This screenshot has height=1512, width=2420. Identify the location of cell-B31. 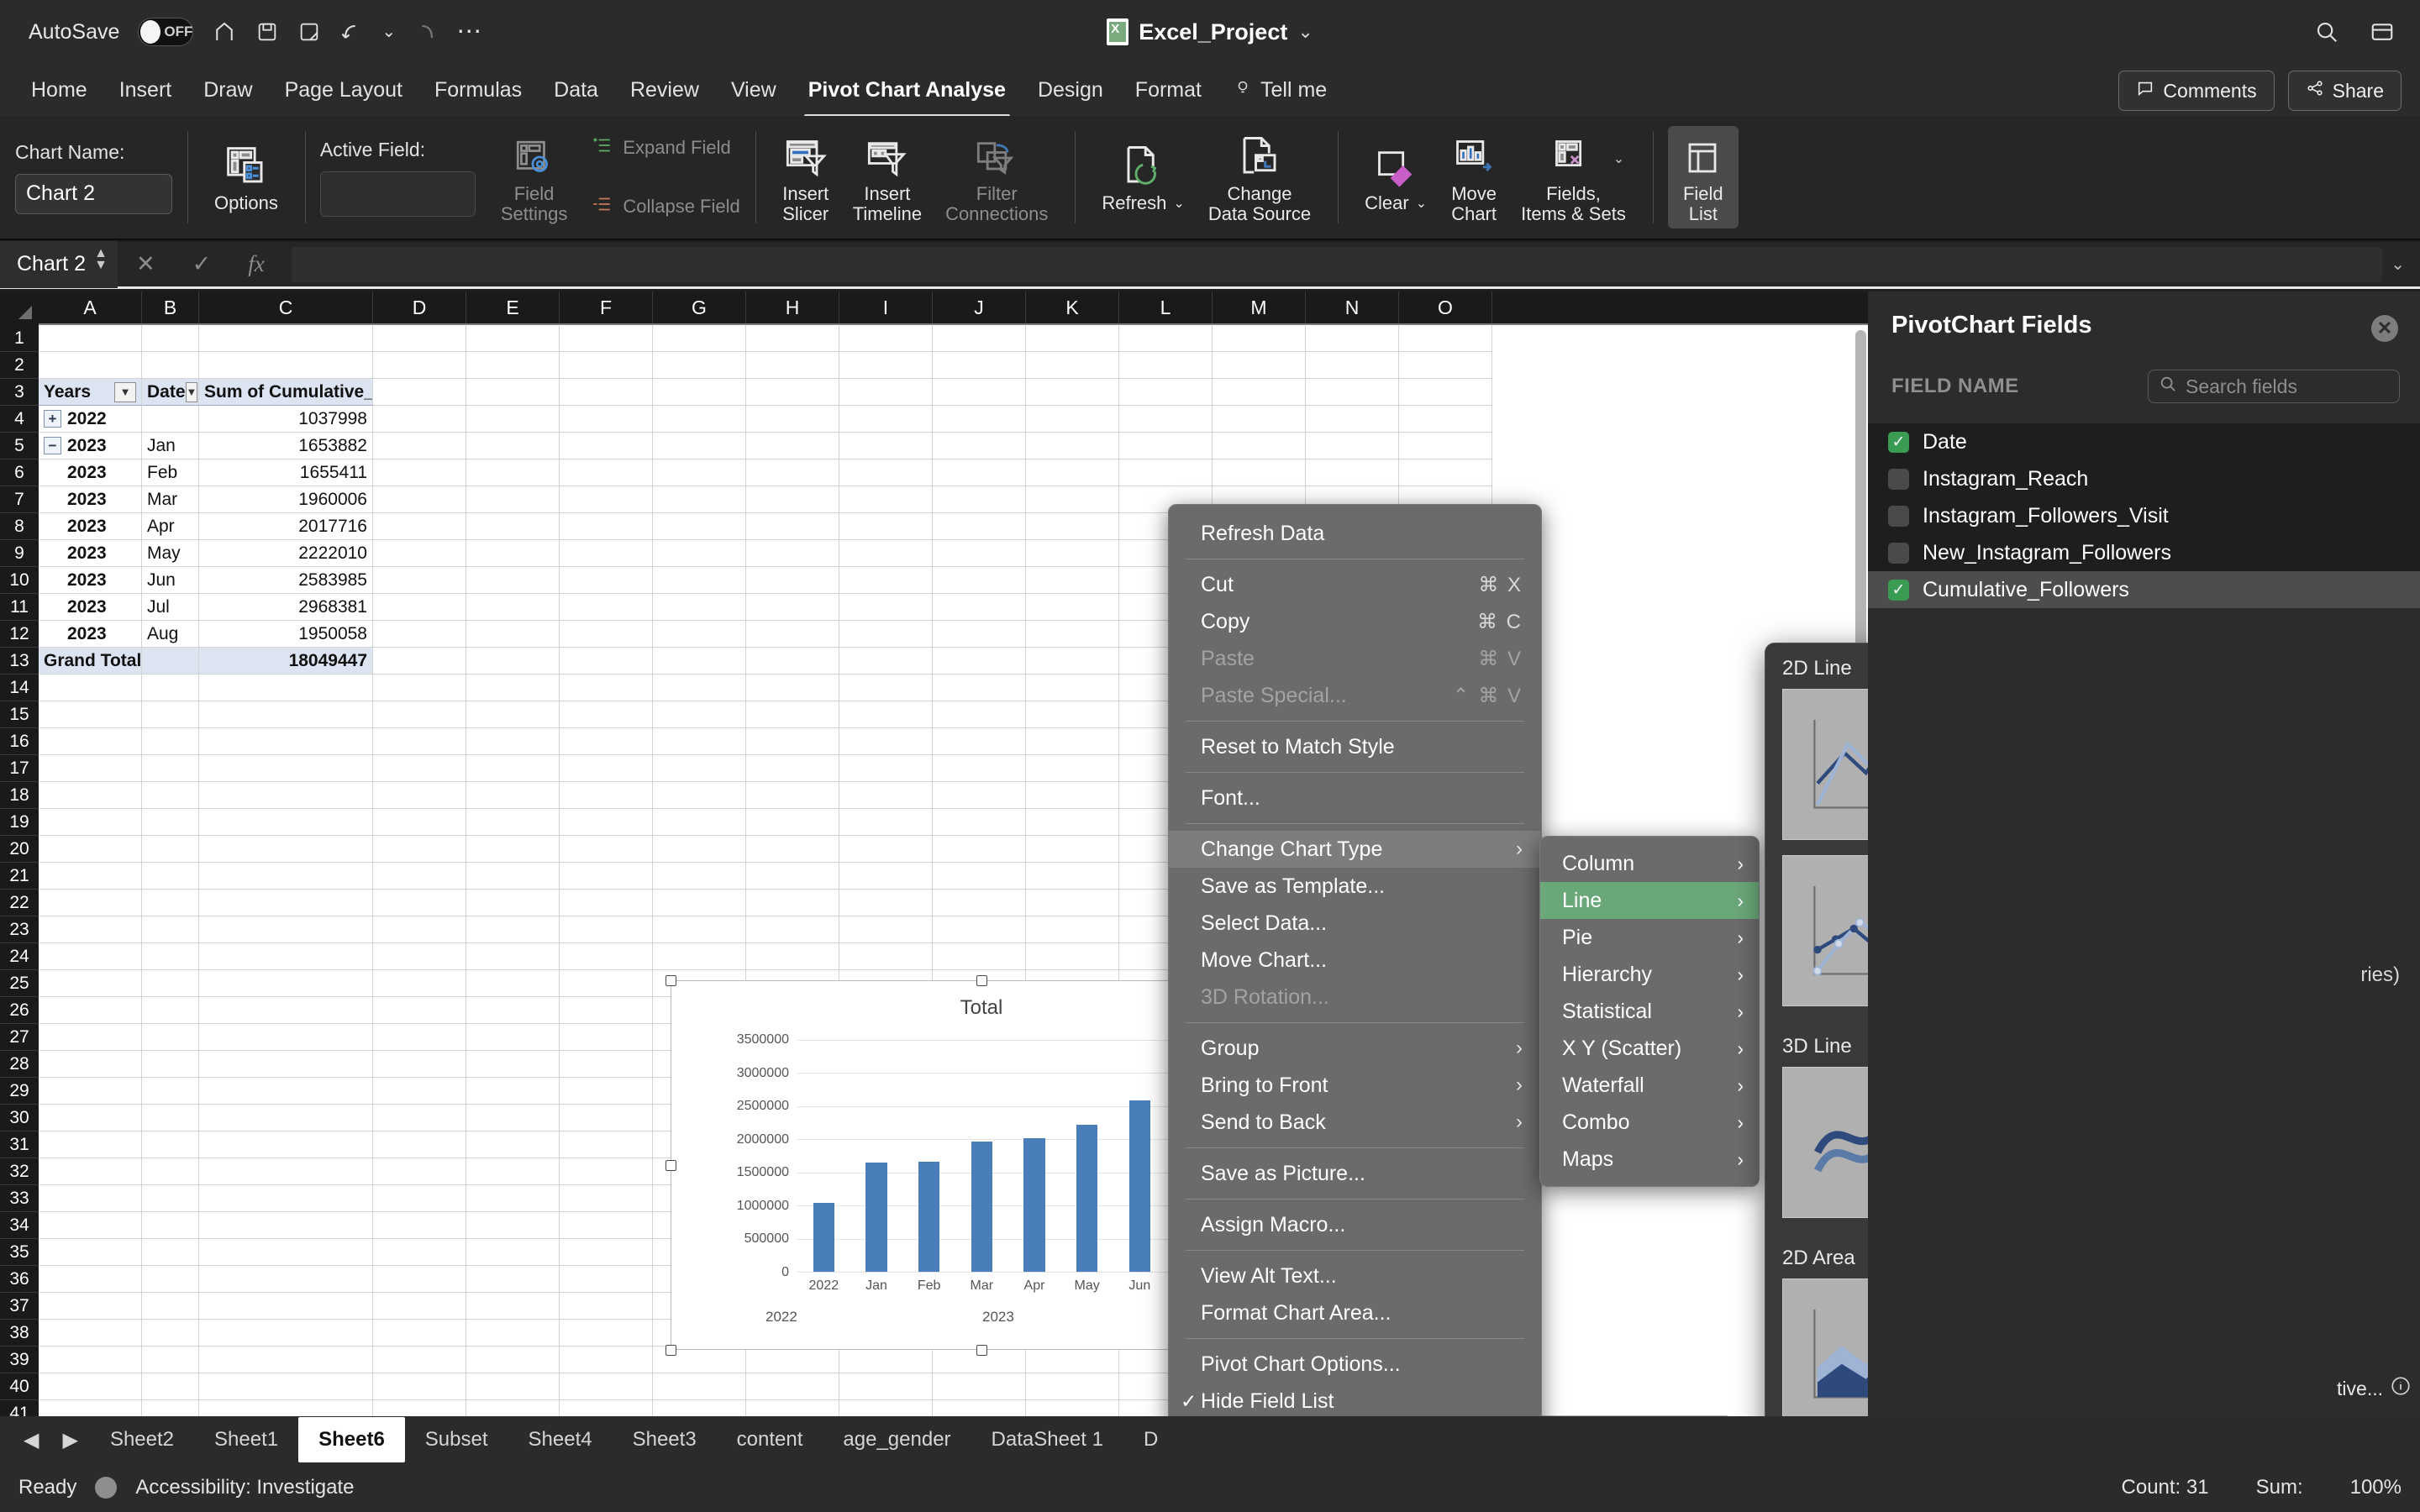
(170, 1144).